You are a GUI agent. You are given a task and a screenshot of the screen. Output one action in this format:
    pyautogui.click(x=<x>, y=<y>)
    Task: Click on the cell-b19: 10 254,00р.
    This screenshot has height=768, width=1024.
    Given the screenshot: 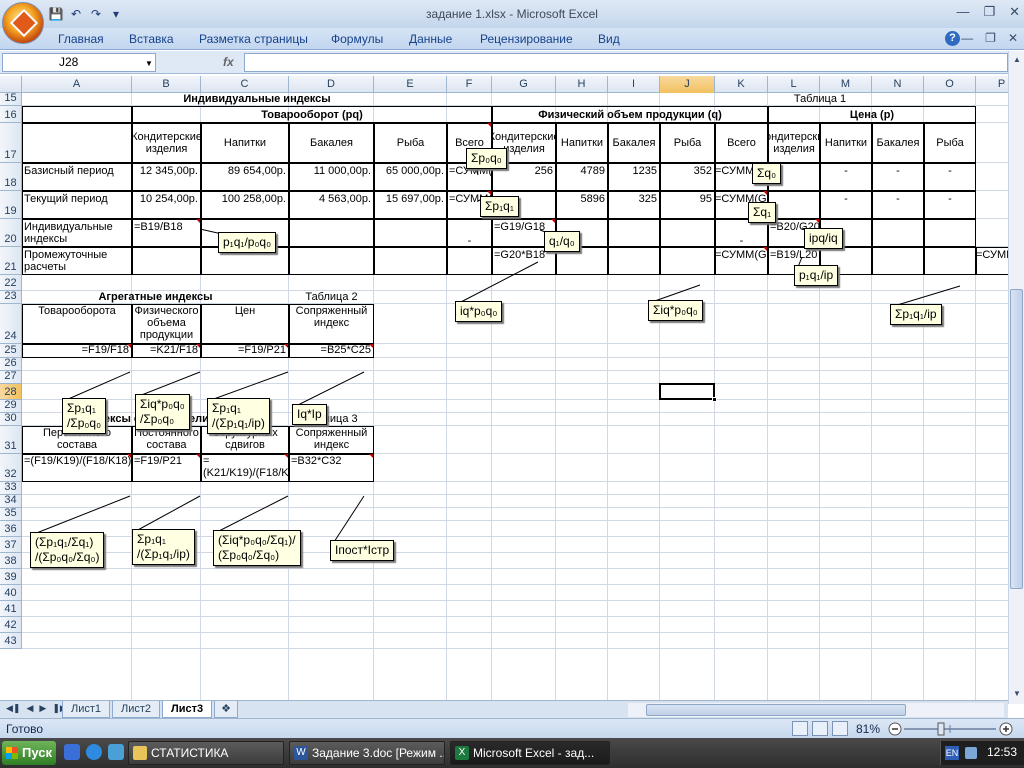 What is the action you would take?
    pyautogui.click(x=166, y=205)
    